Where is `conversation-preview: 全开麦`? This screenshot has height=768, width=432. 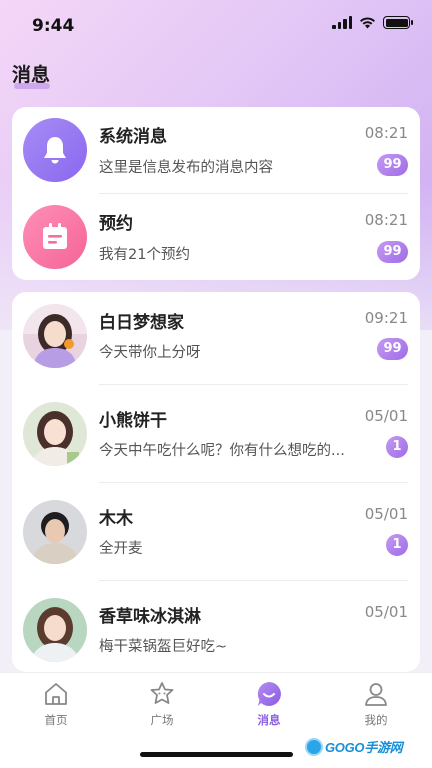 conversation-preview: 全开麦 is located at coordinates (121, 549).